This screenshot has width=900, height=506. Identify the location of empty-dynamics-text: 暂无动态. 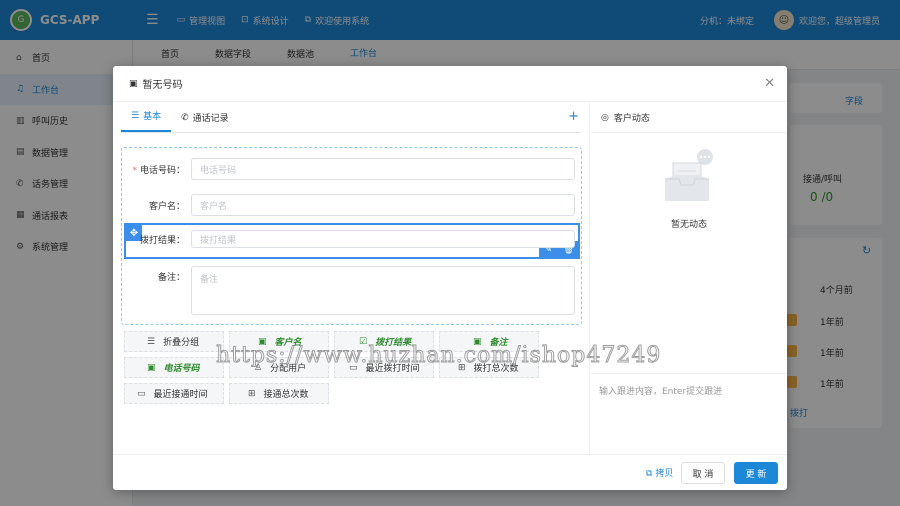
(688, 225).